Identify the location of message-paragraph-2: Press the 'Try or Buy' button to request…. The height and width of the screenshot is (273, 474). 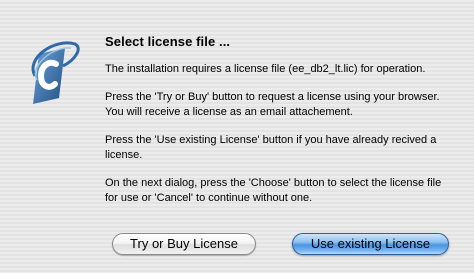
(272, 104).